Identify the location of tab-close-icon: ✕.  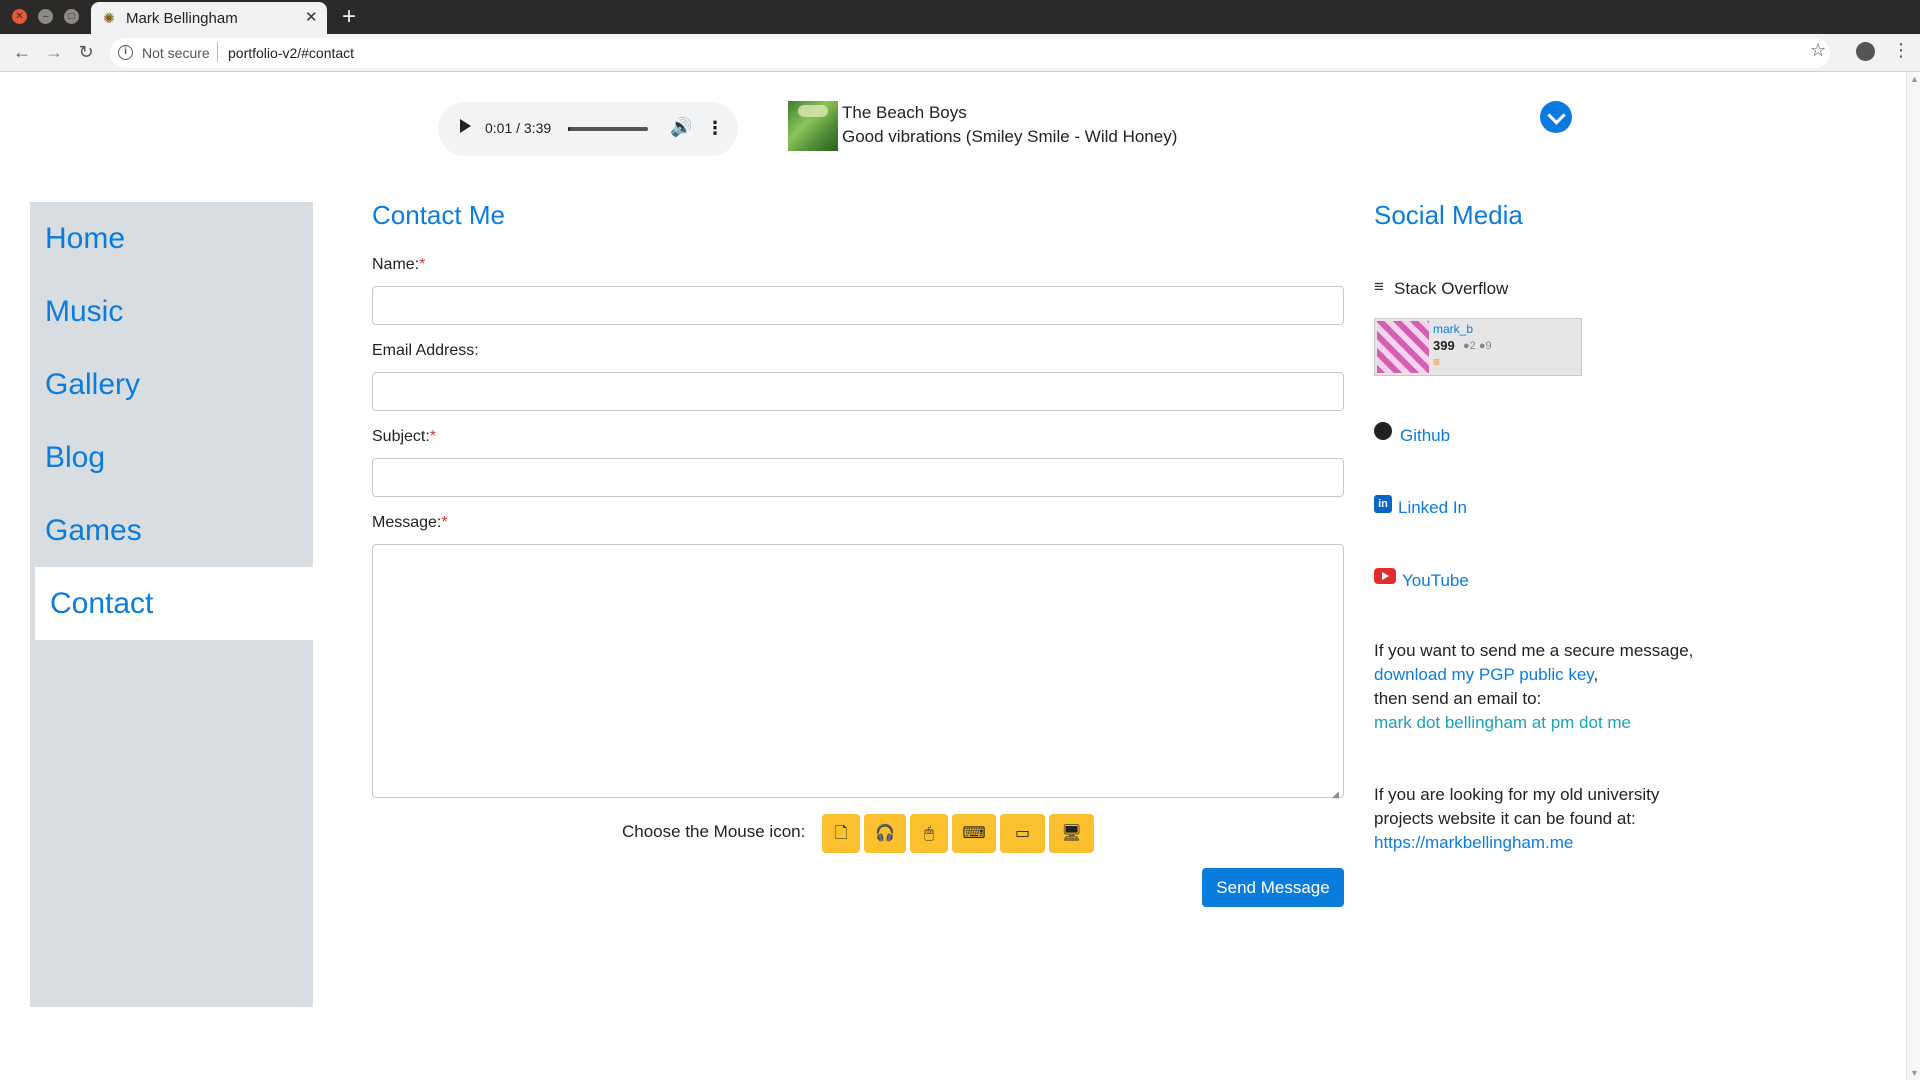
(311, 17).